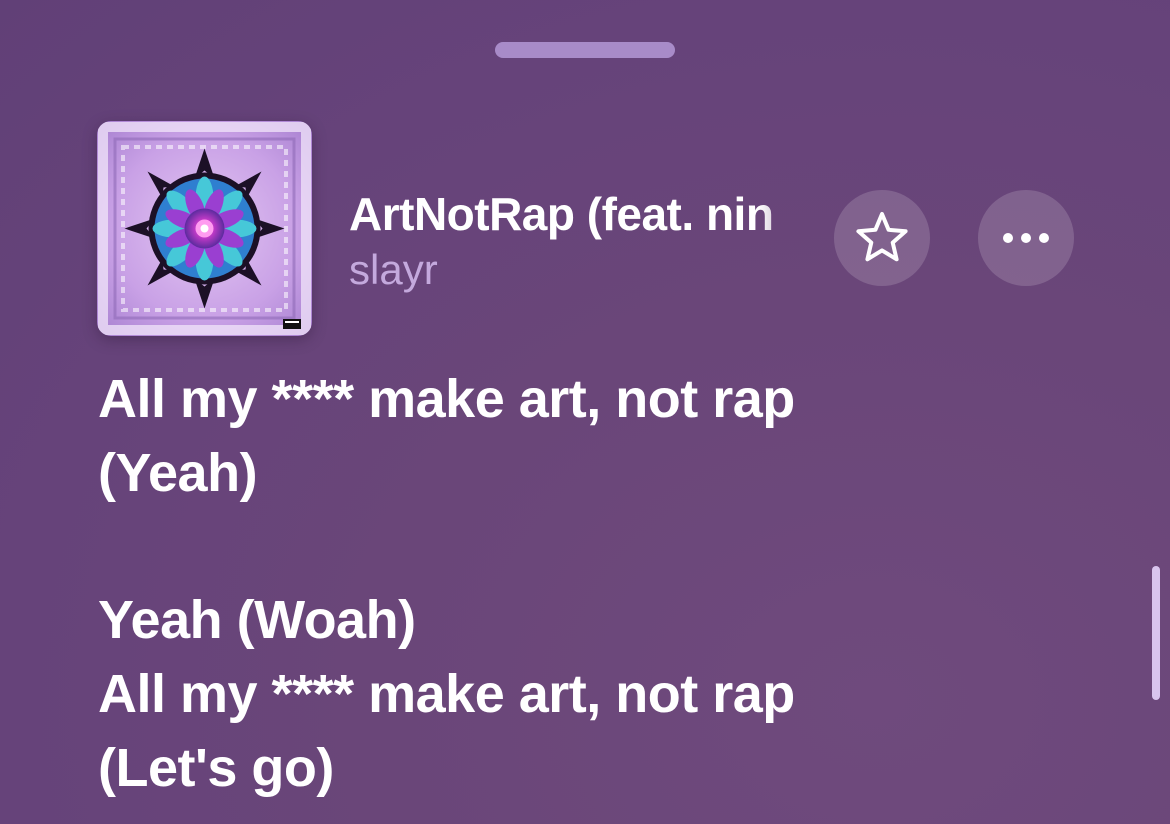 This screenshot has height=824, width=1170. I want to click on star-icon, so click(882, 237).